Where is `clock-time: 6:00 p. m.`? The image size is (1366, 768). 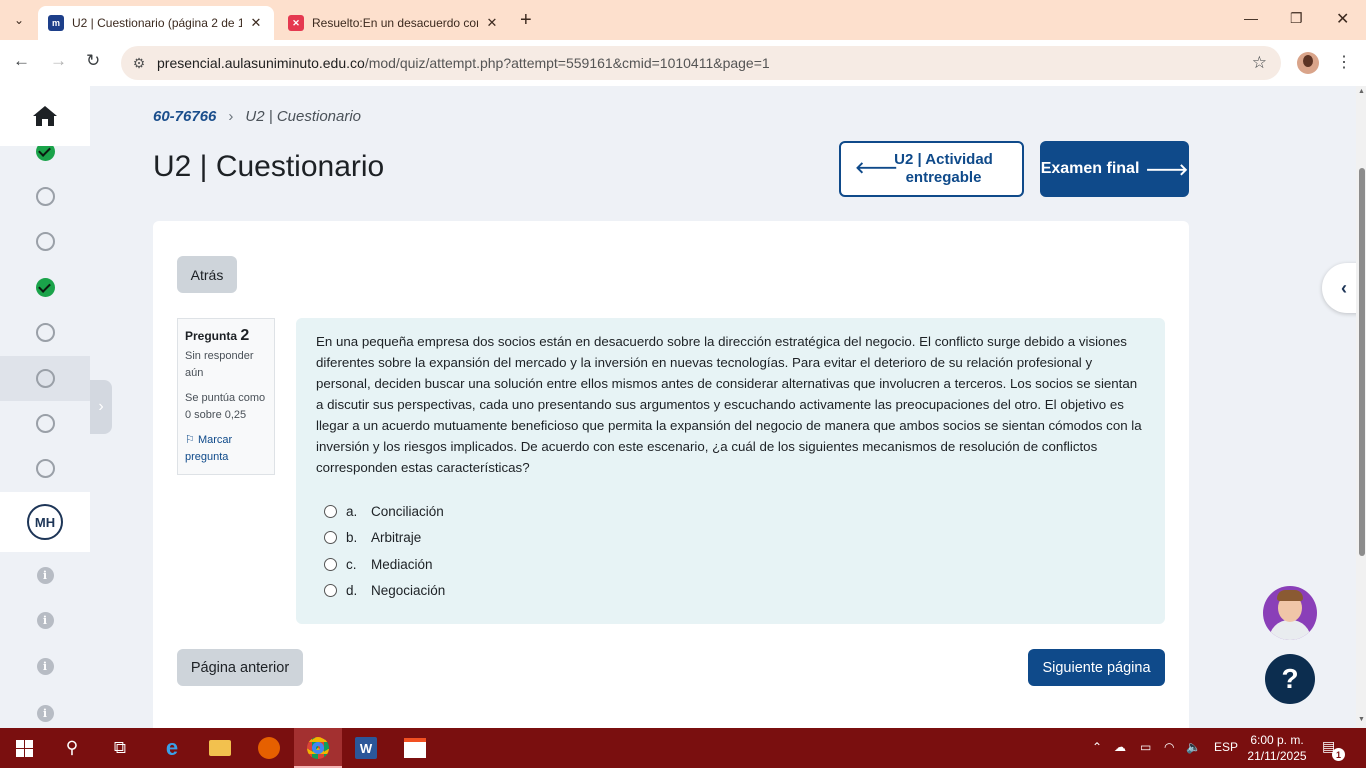 clock-time: 6:00 p. m. is located at coordinates (1277, 740).